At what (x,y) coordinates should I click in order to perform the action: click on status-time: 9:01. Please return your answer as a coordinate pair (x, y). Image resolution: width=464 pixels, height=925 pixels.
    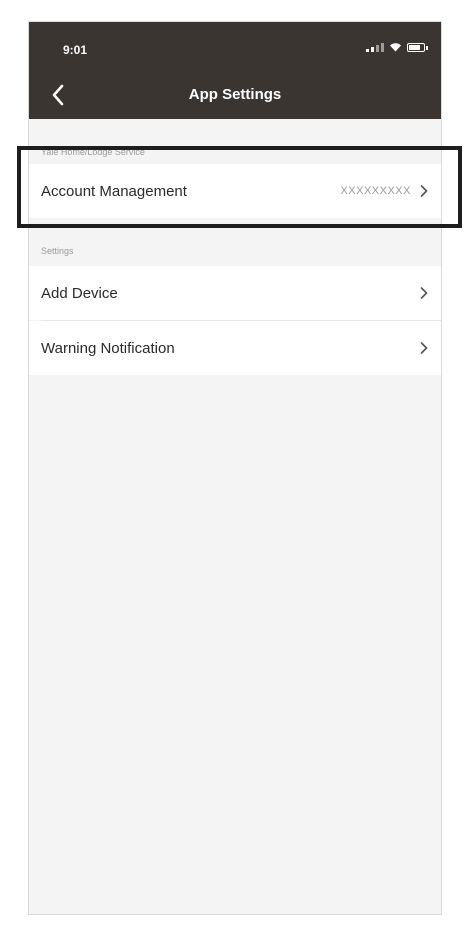
    Looking at the image, I should click on (75, 50).